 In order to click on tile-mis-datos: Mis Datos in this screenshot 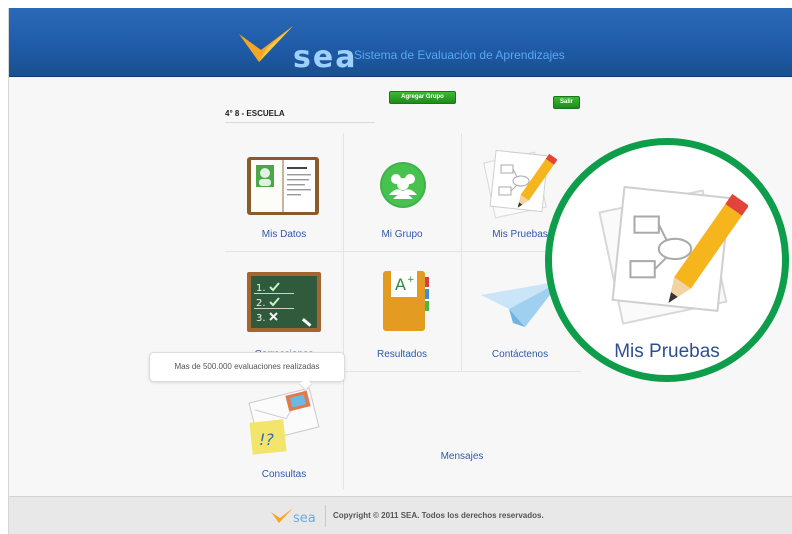, I will do `click(284, 192)`.